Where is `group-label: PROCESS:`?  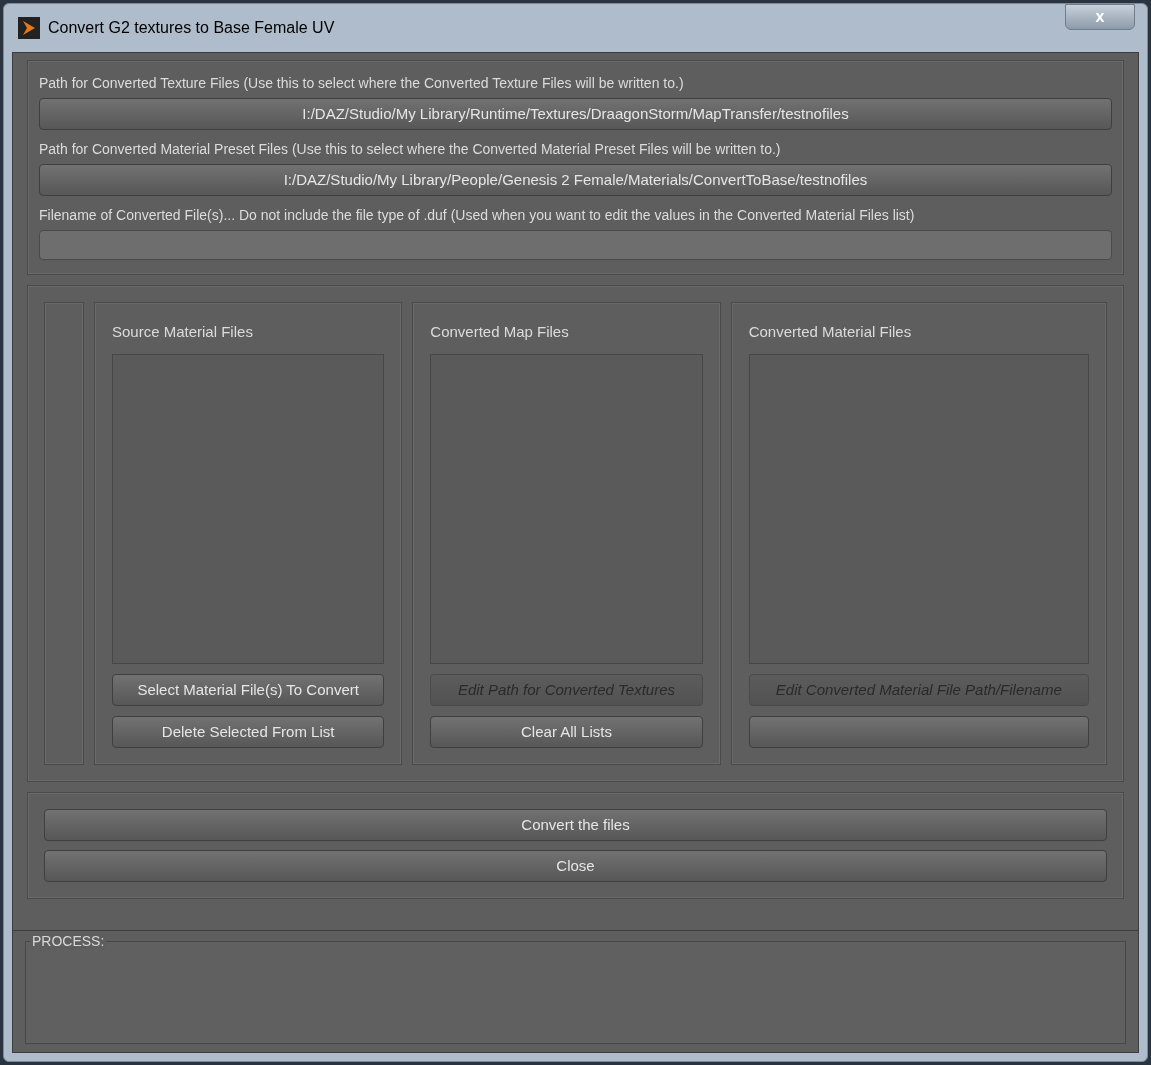
group-label: PROCESS: is located at coordinates (68, 941).